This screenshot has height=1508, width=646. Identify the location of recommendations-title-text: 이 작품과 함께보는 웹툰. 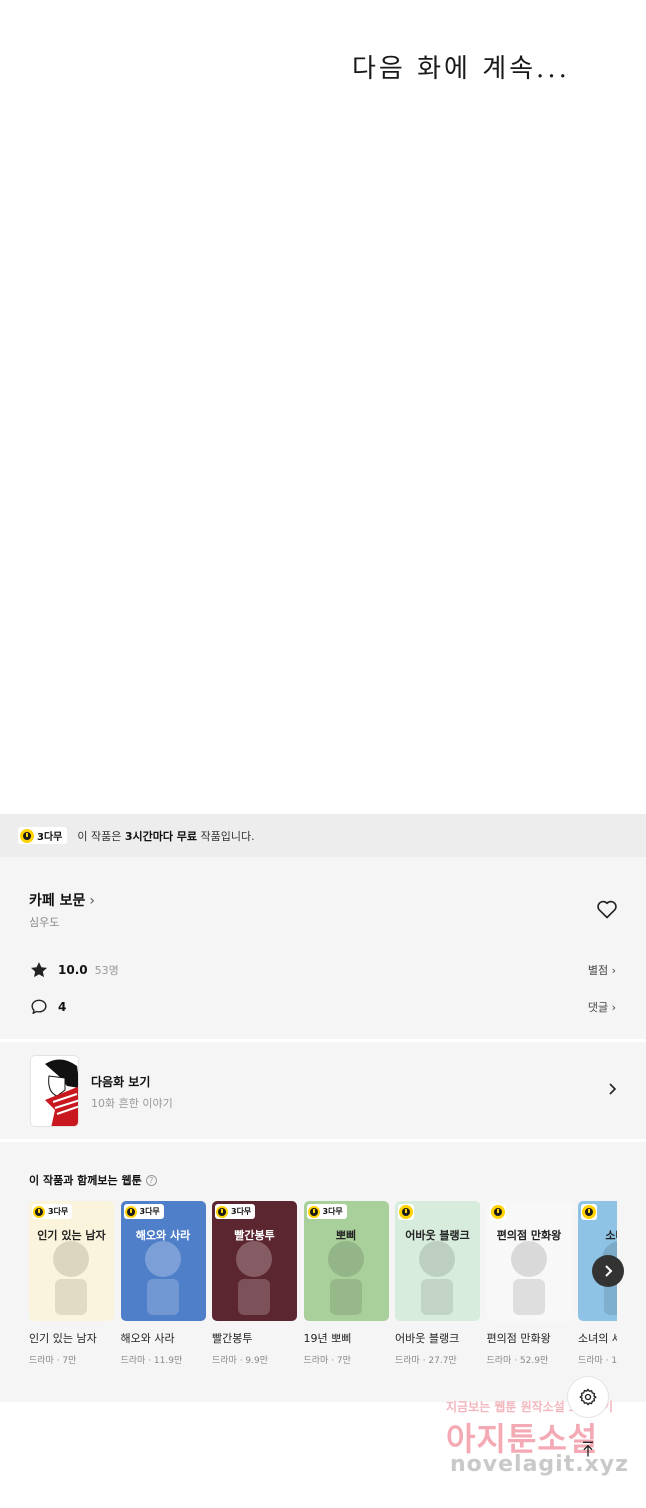
(85, 1180).